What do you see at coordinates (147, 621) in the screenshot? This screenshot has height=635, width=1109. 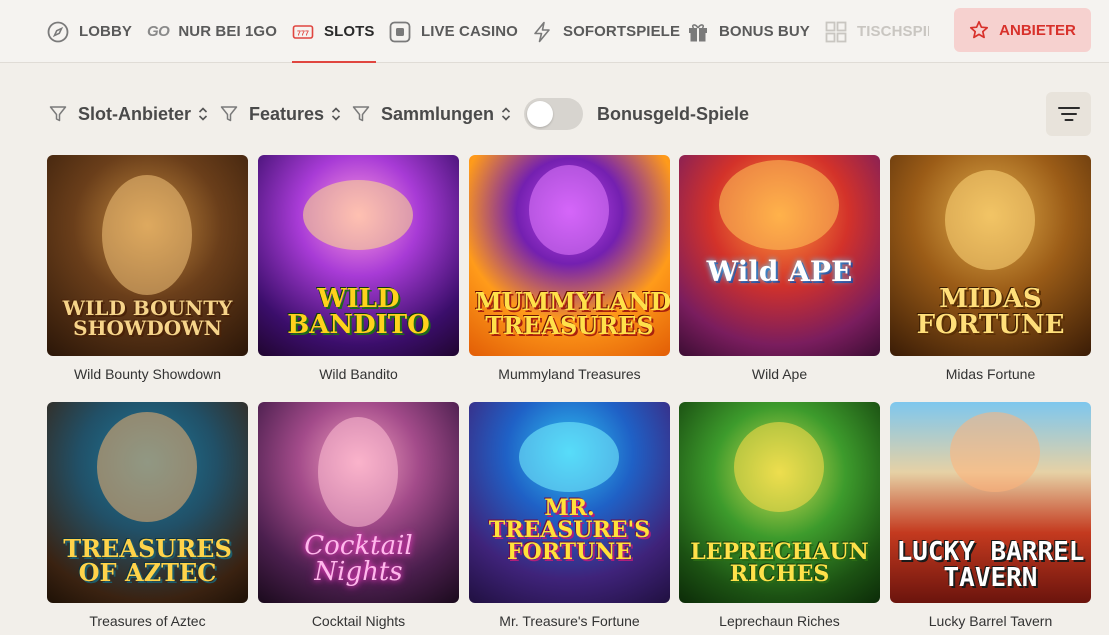 I see `game-title: Treasures of Aztec` at bounding box center [147, 621].